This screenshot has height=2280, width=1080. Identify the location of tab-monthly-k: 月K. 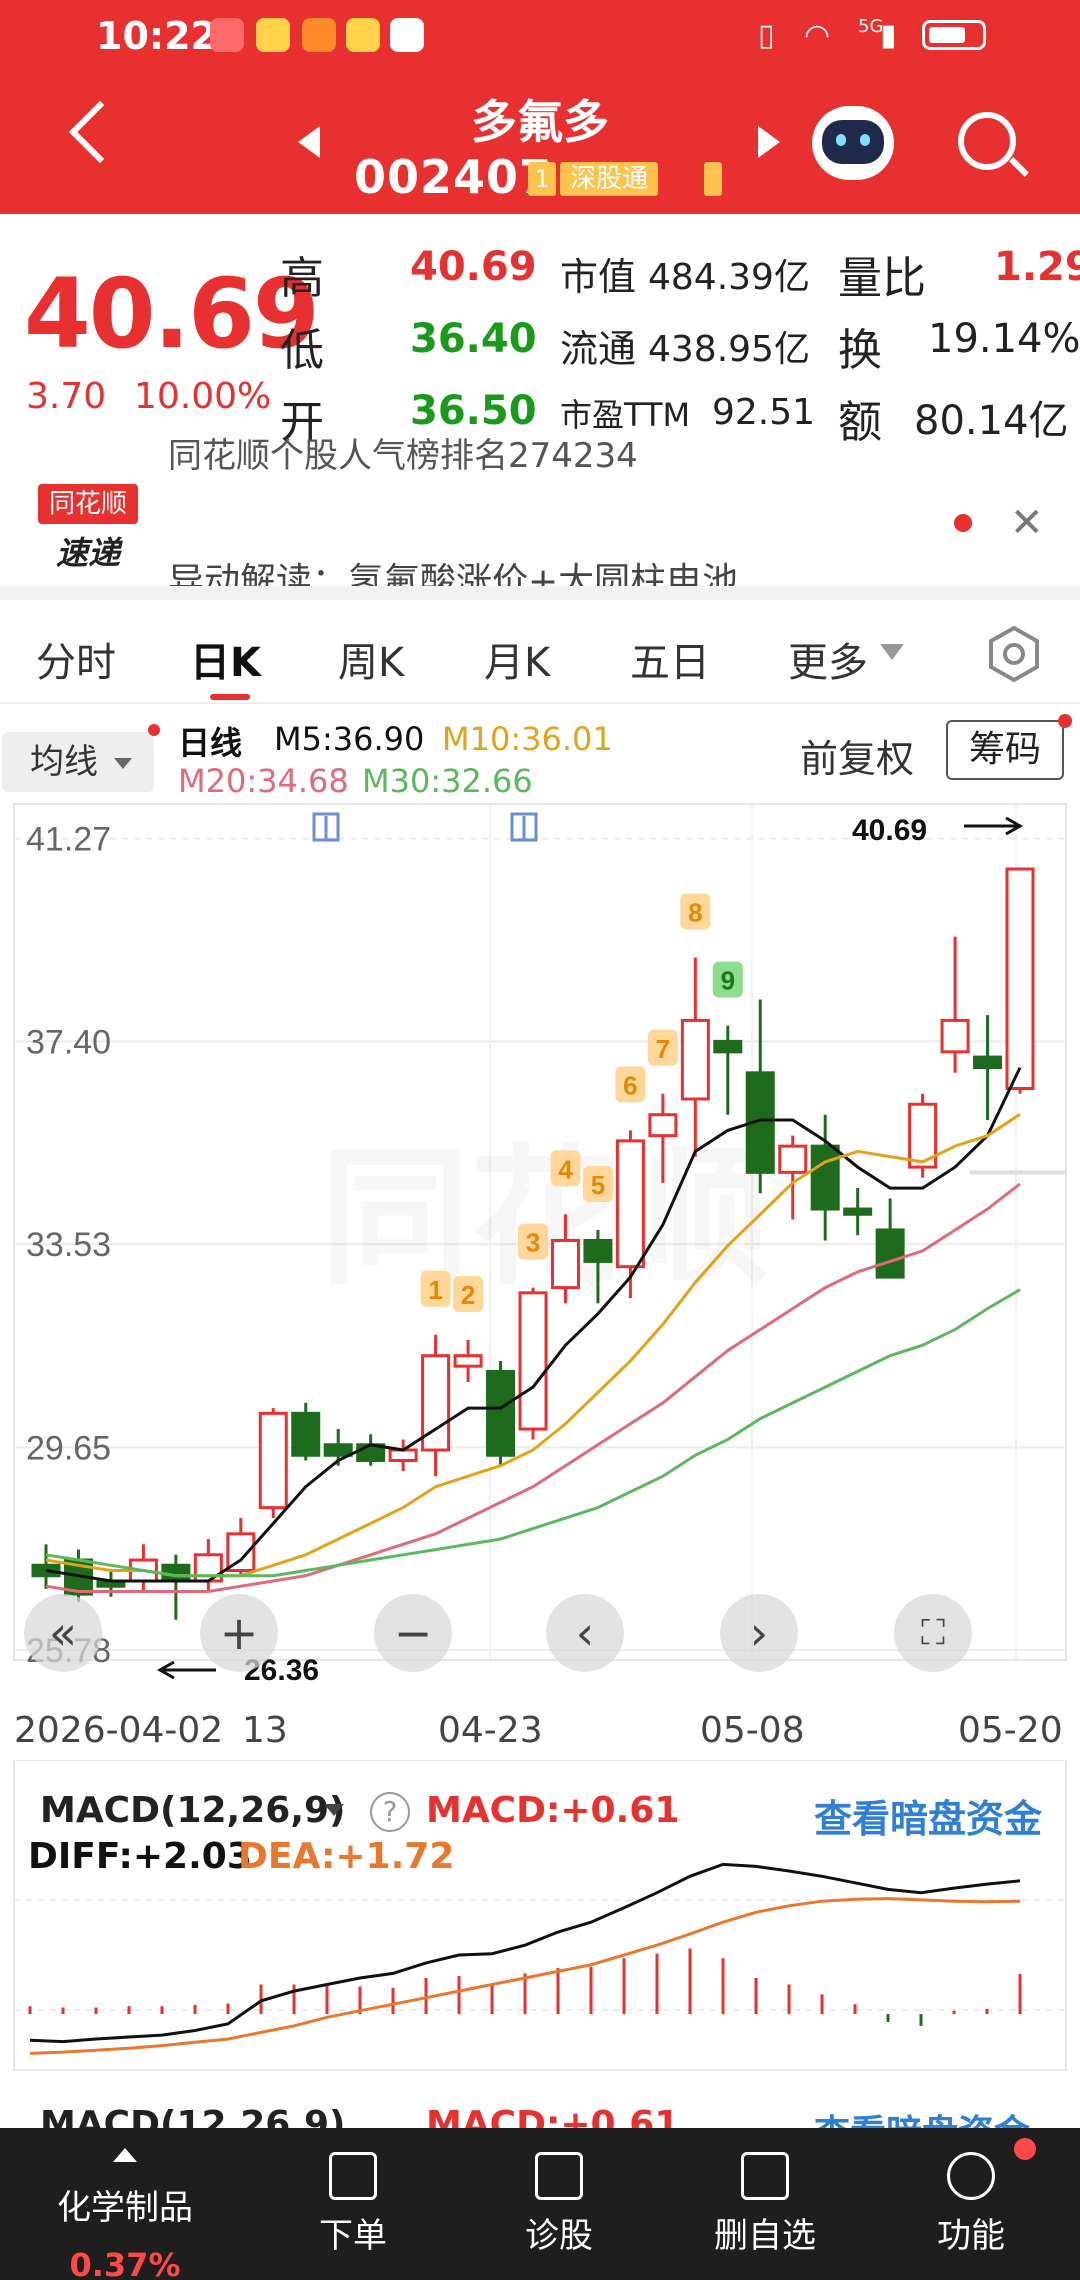
(517, 659).